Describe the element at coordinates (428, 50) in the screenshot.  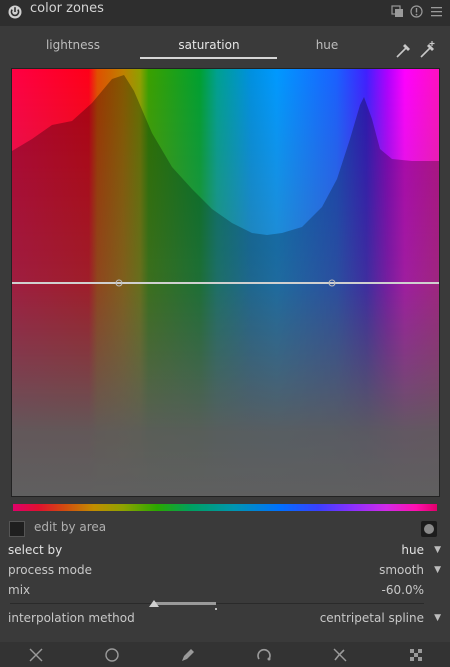
I see `color-picker-set-values-icon` at that location.